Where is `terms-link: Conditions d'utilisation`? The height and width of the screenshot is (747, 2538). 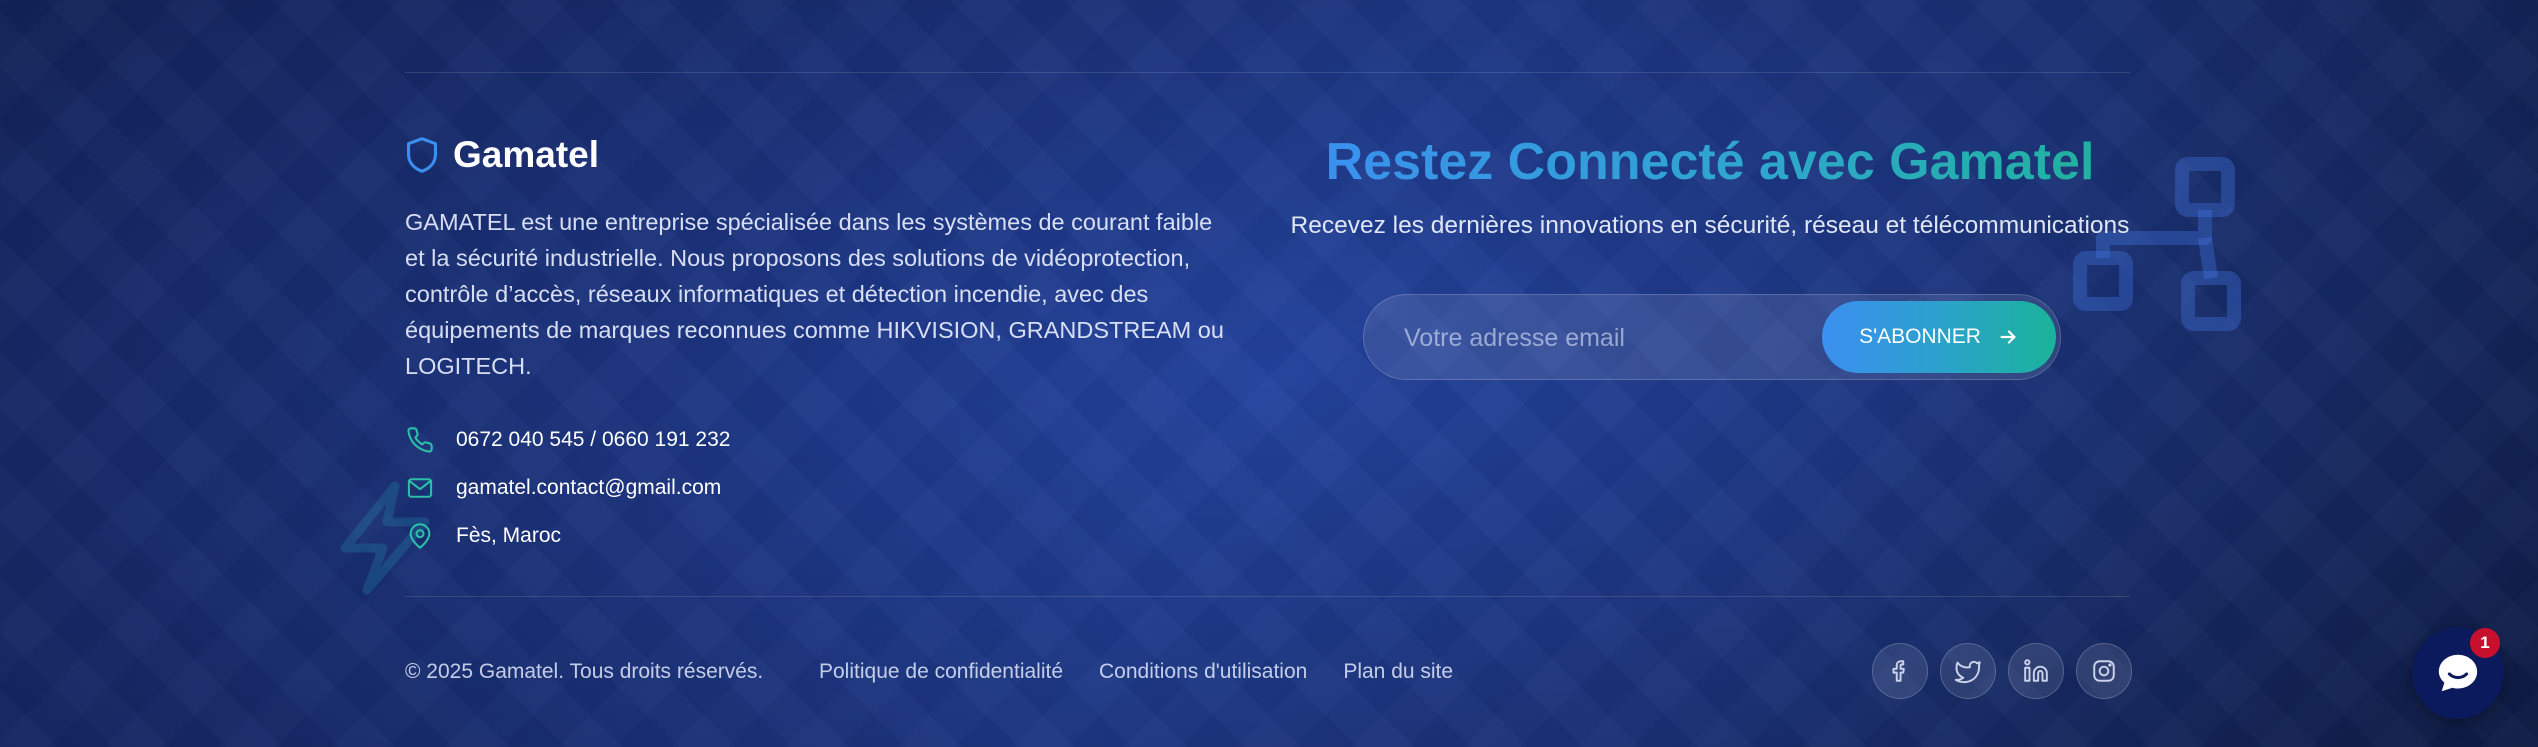 terms-link: Conditions d'utilisation is located at coordinates (1203, 672).